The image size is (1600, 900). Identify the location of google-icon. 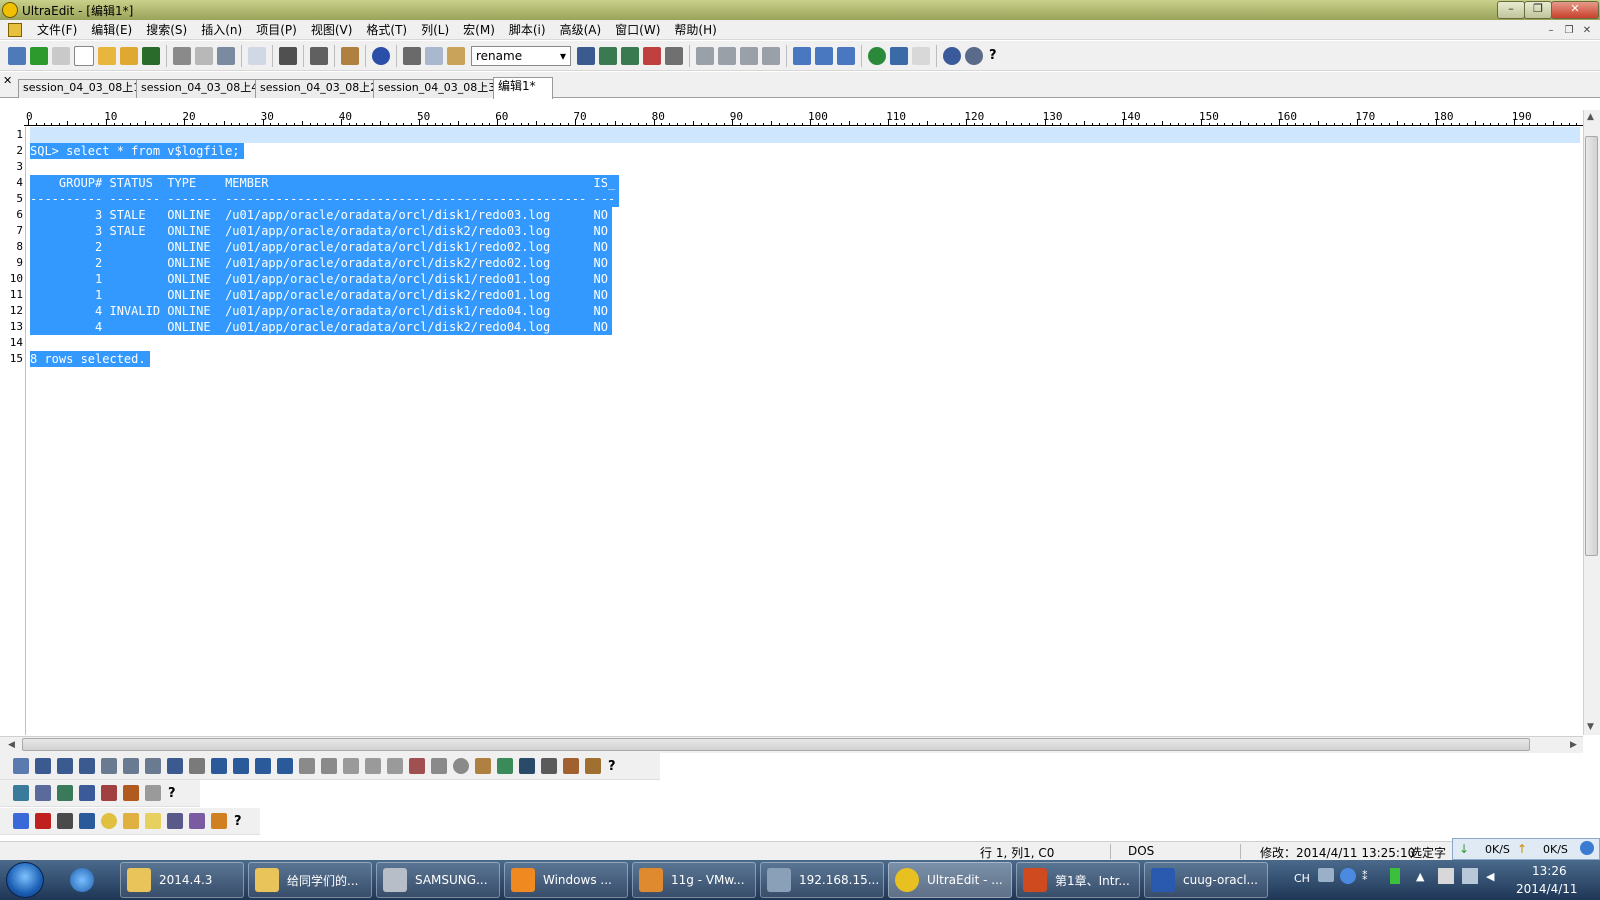
(21, 821).